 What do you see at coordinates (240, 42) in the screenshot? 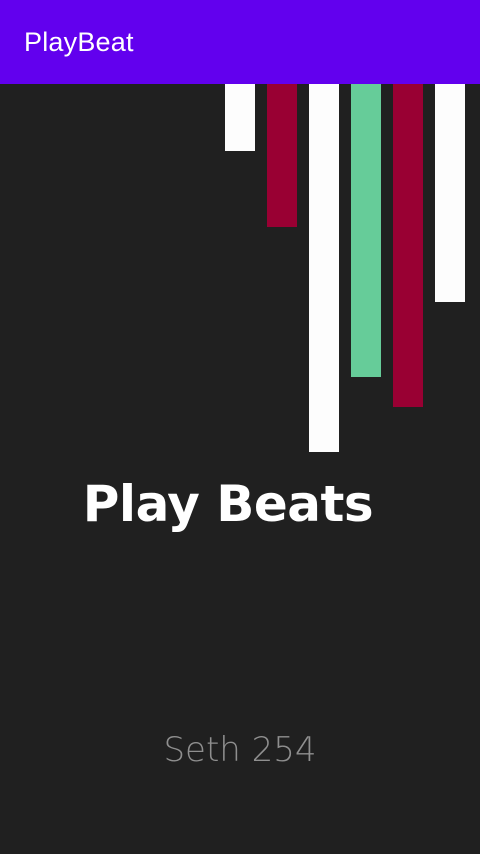
I see `app-bar: PlayBeat` at bounding box center [240, 42].